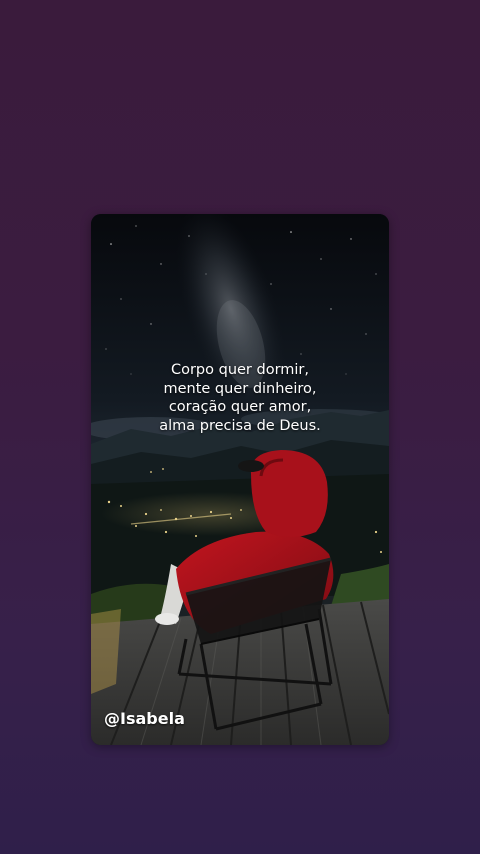  I want to click on quote-line: Corpo quer dormir,, so click(240, 370).